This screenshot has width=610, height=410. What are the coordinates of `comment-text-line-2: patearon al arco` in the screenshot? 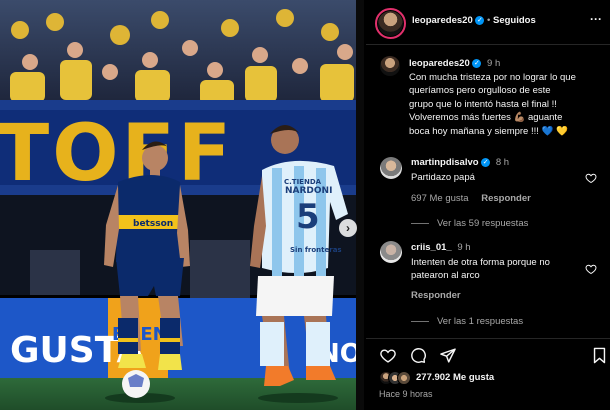 It's located at (445, 275).